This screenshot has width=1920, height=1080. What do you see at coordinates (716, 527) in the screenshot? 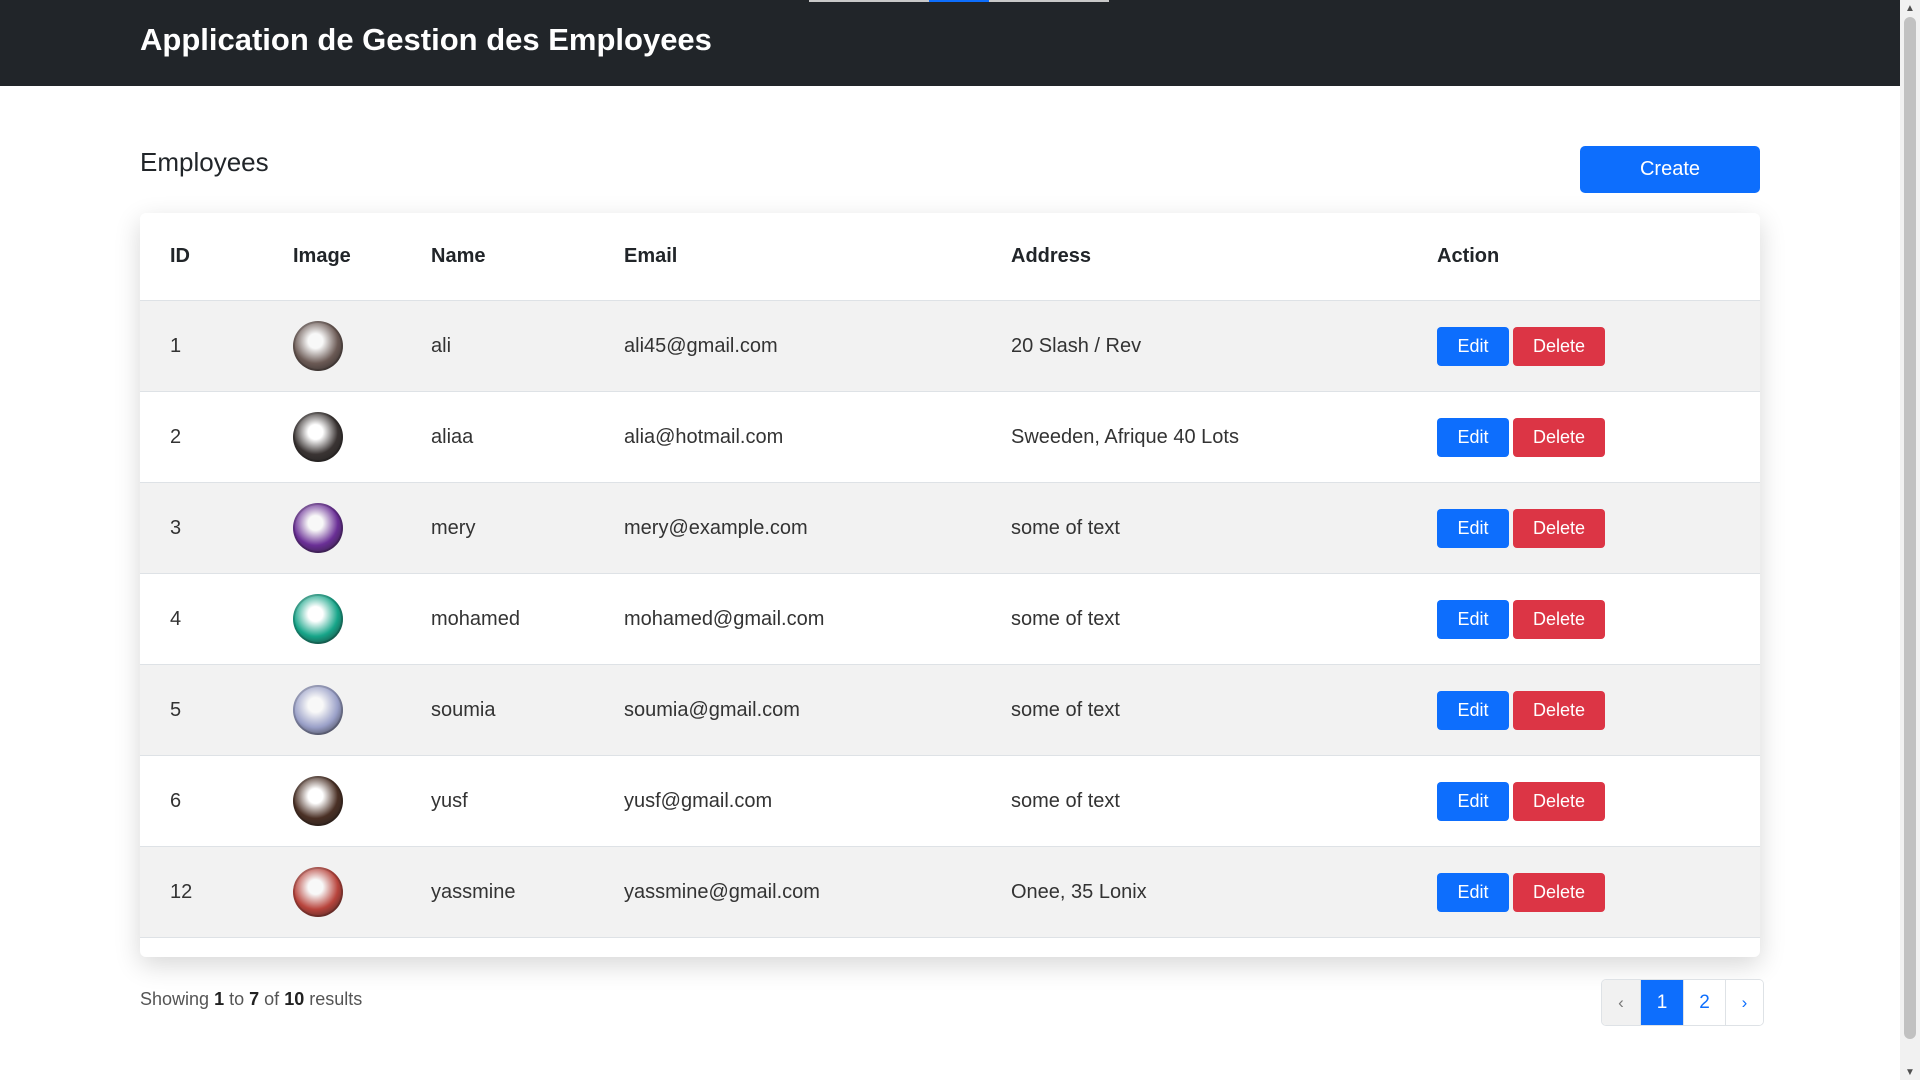
I see `employee-email: mery@example.com` at bounding box center [716, 527].